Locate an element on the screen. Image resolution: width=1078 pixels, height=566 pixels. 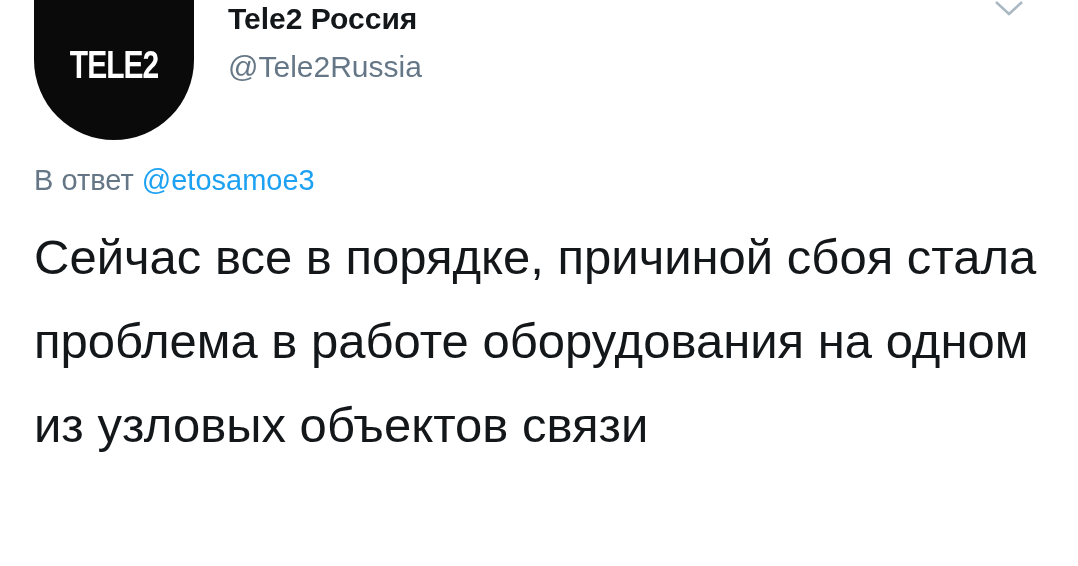
author-name: Tele2 Россия is located at coordinates (325, 19).